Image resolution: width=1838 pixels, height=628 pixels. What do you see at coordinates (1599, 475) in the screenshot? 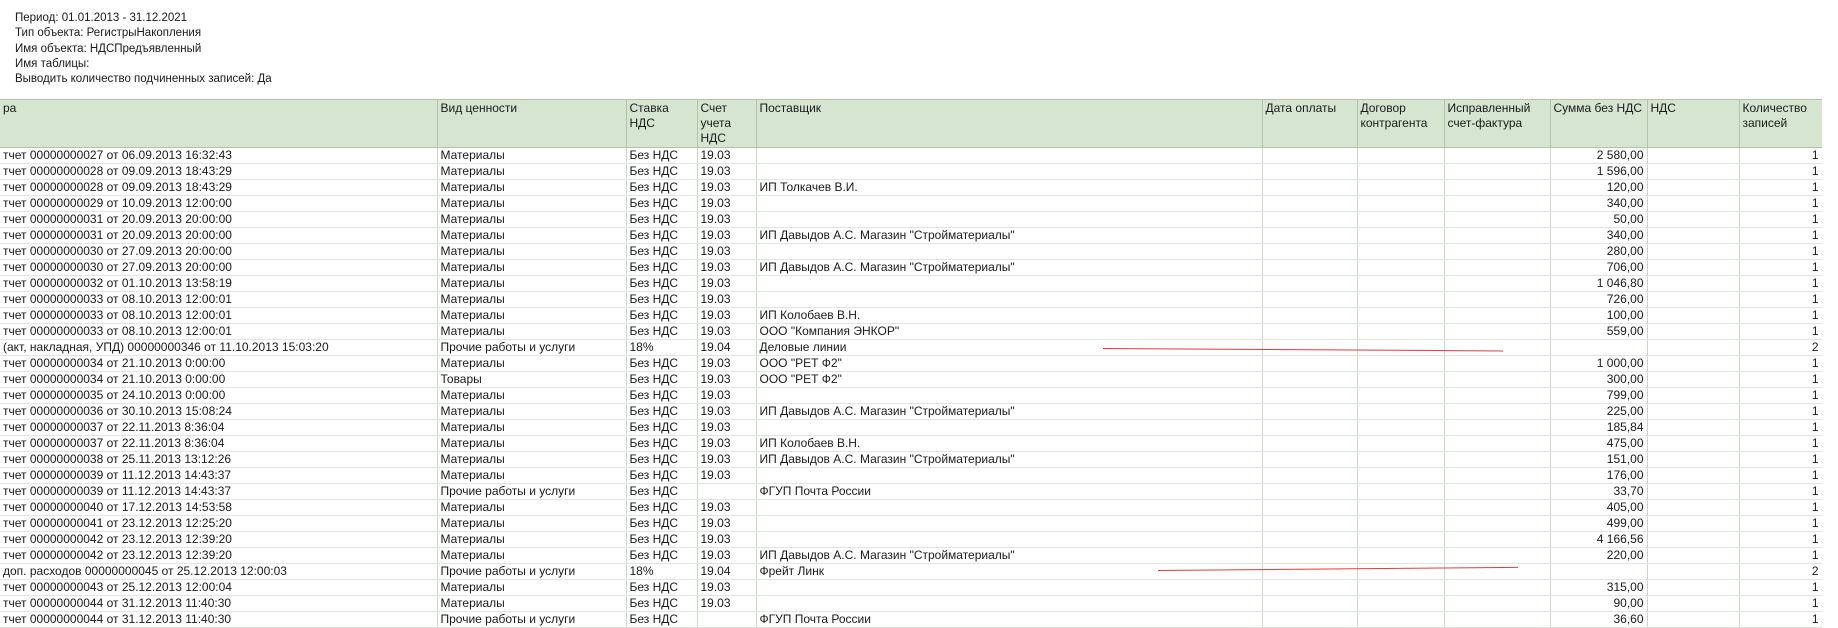
I see `table-cell: 176,00` at bounding box center [1599, 475].